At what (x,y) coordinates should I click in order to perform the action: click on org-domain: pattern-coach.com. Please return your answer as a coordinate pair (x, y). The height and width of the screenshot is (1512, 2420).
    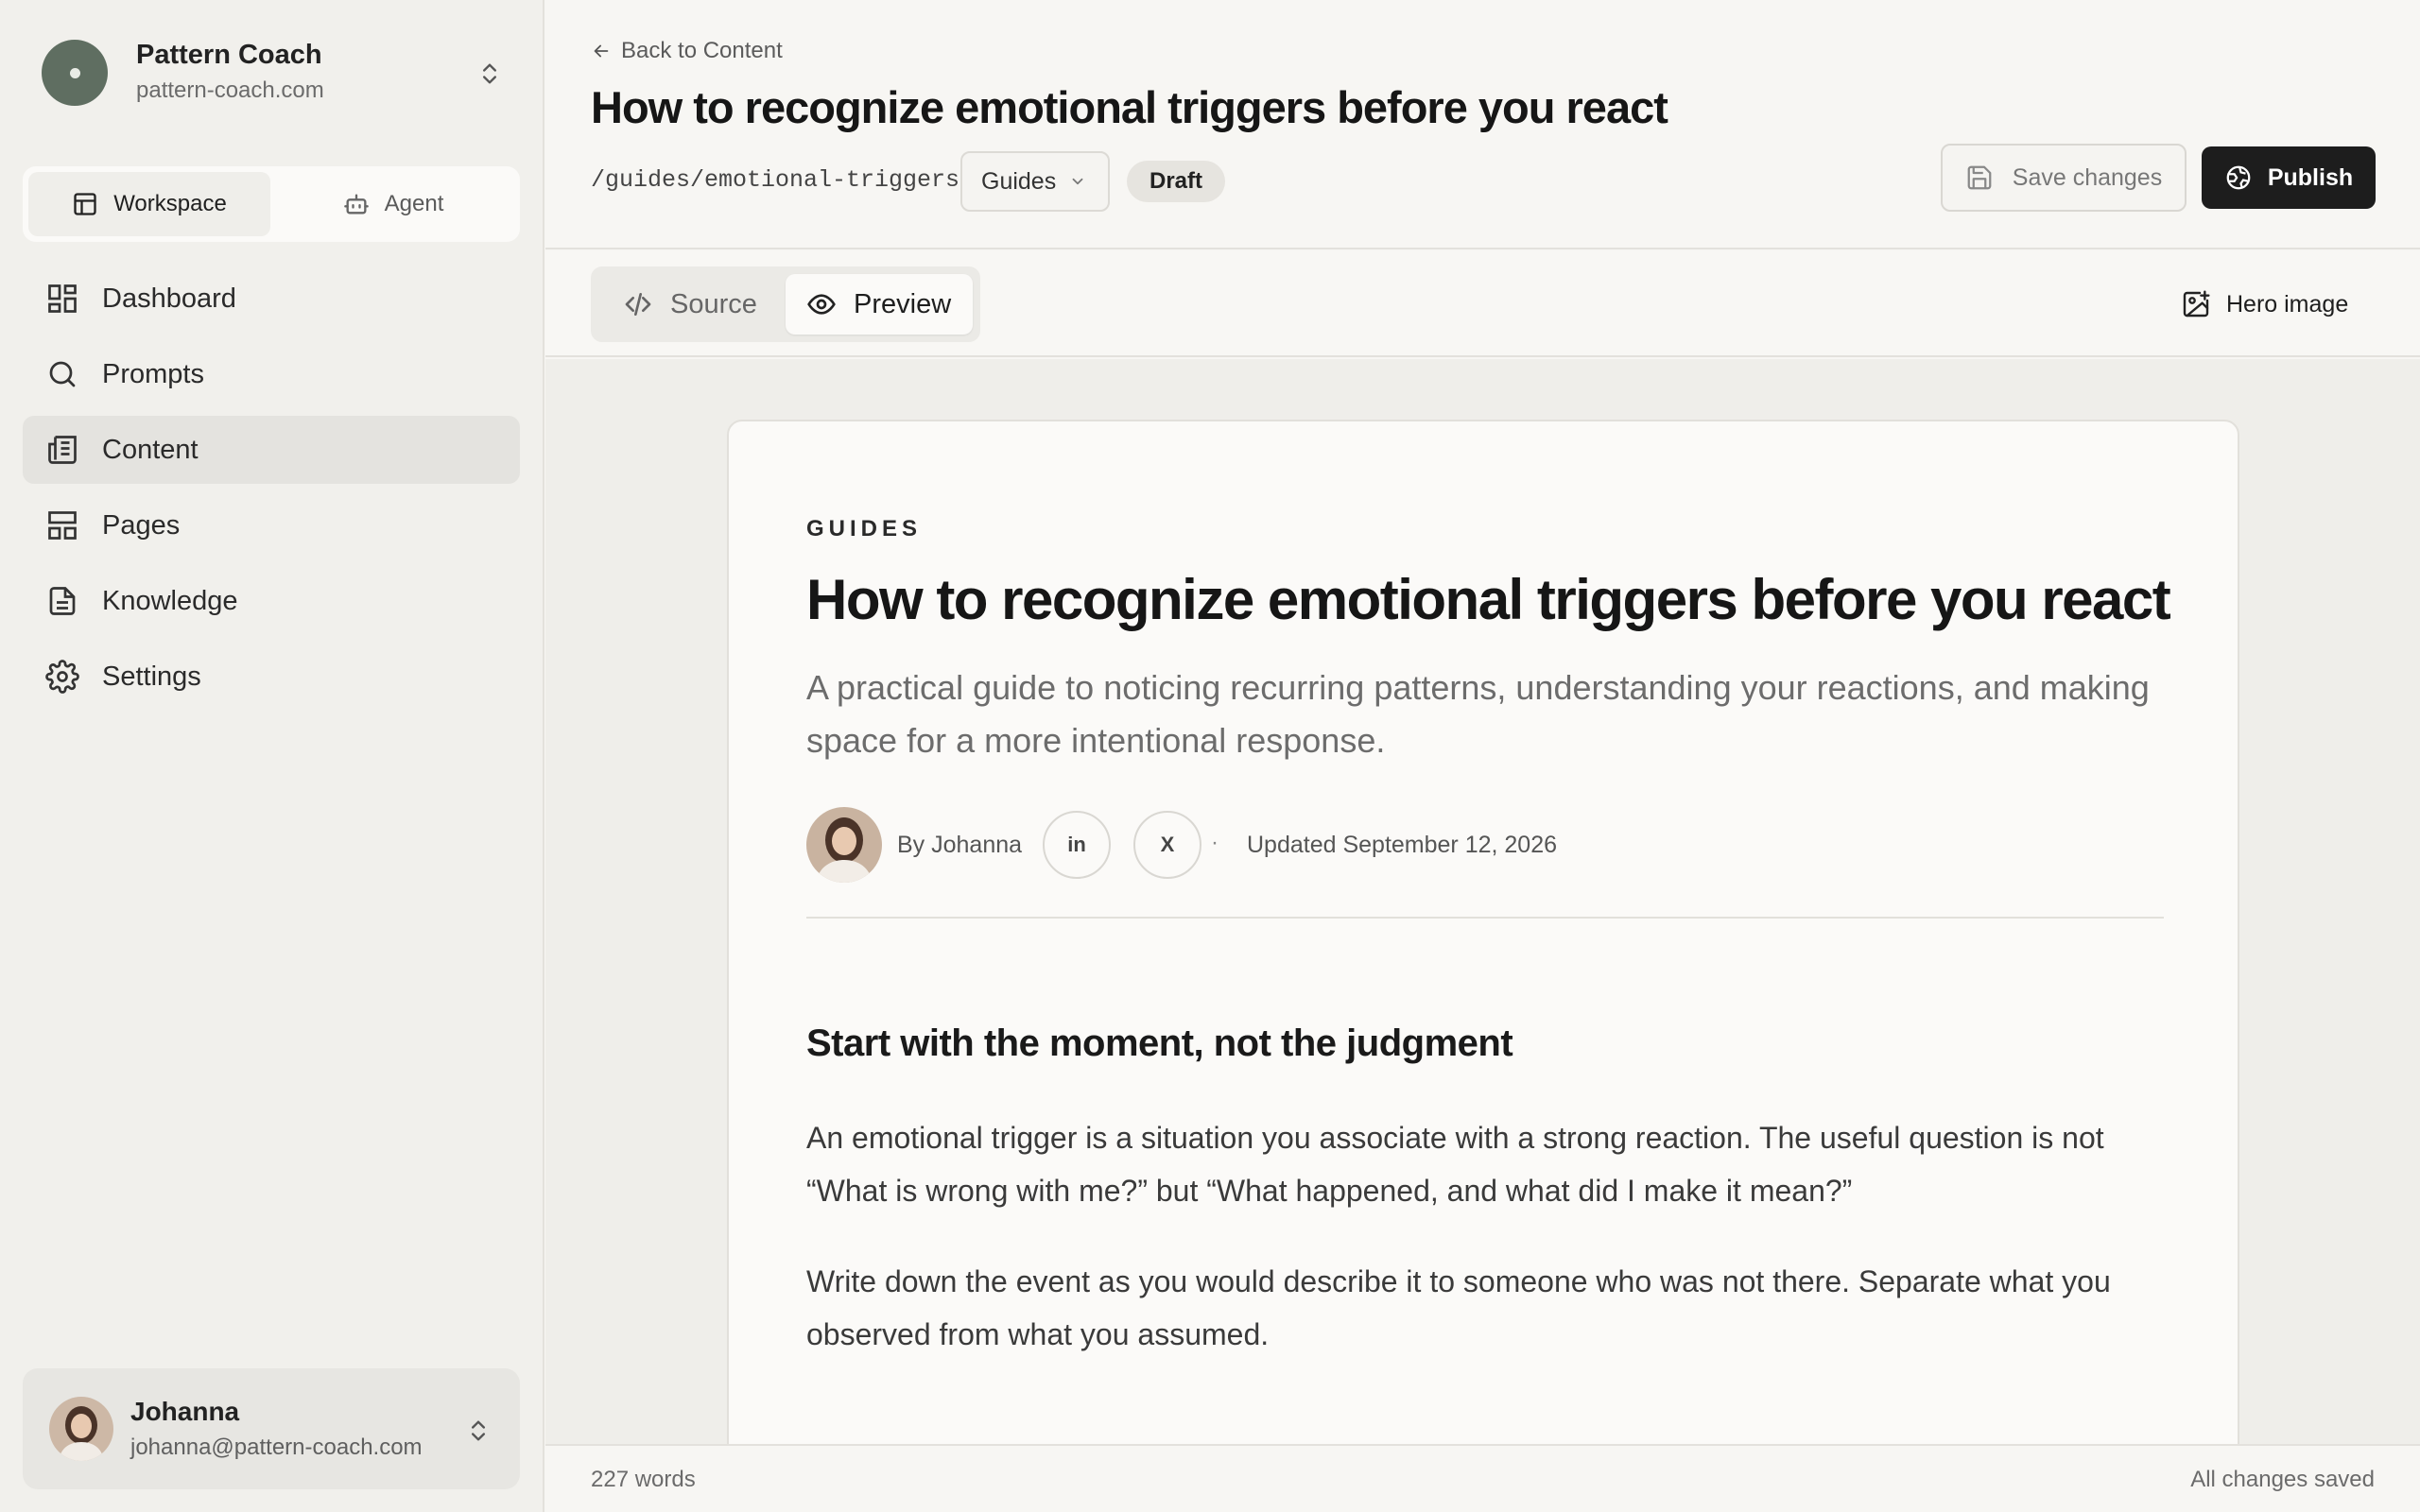
    Looking at the image, I should click on (230, 90).